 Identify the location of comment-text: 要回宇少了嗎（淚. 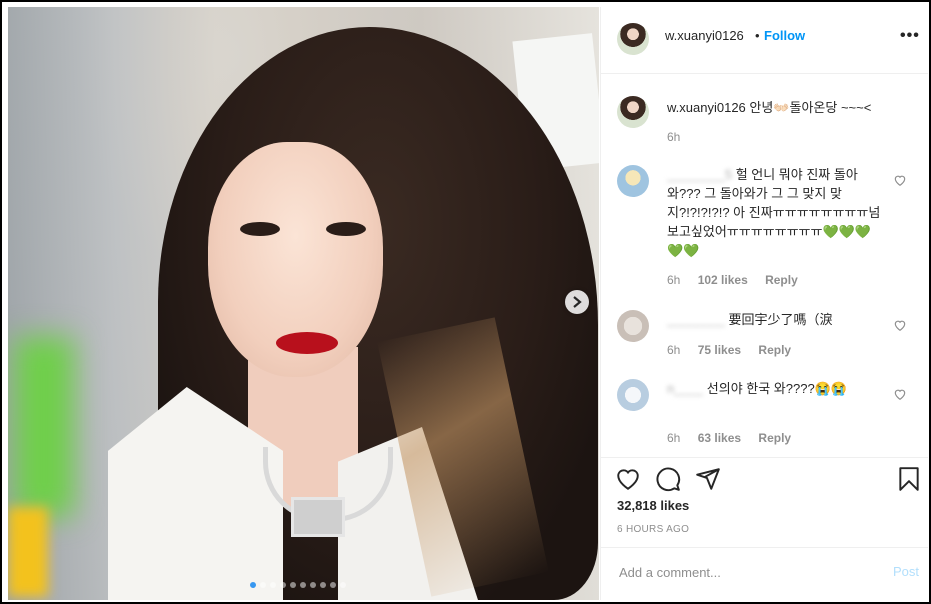
(780, 319).